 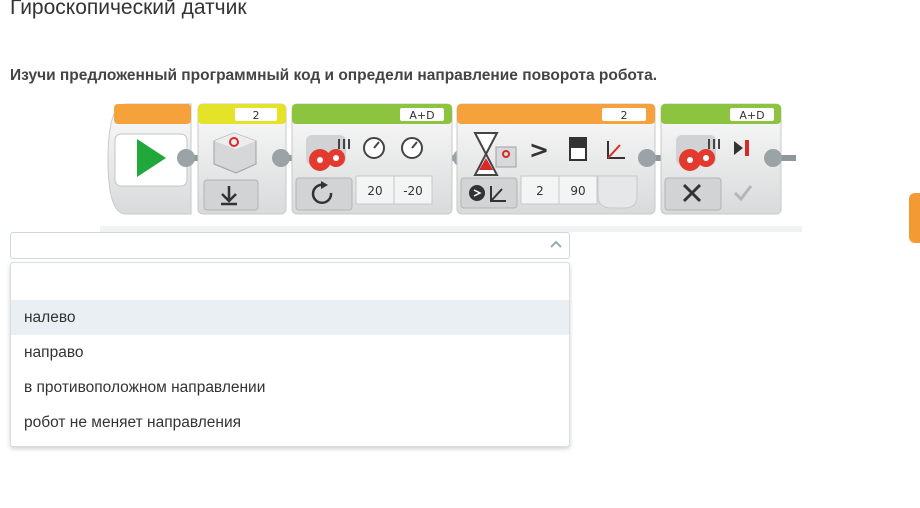 I want to click on move-tank-block: A+D 20 -20, so click(x=381, y=159).